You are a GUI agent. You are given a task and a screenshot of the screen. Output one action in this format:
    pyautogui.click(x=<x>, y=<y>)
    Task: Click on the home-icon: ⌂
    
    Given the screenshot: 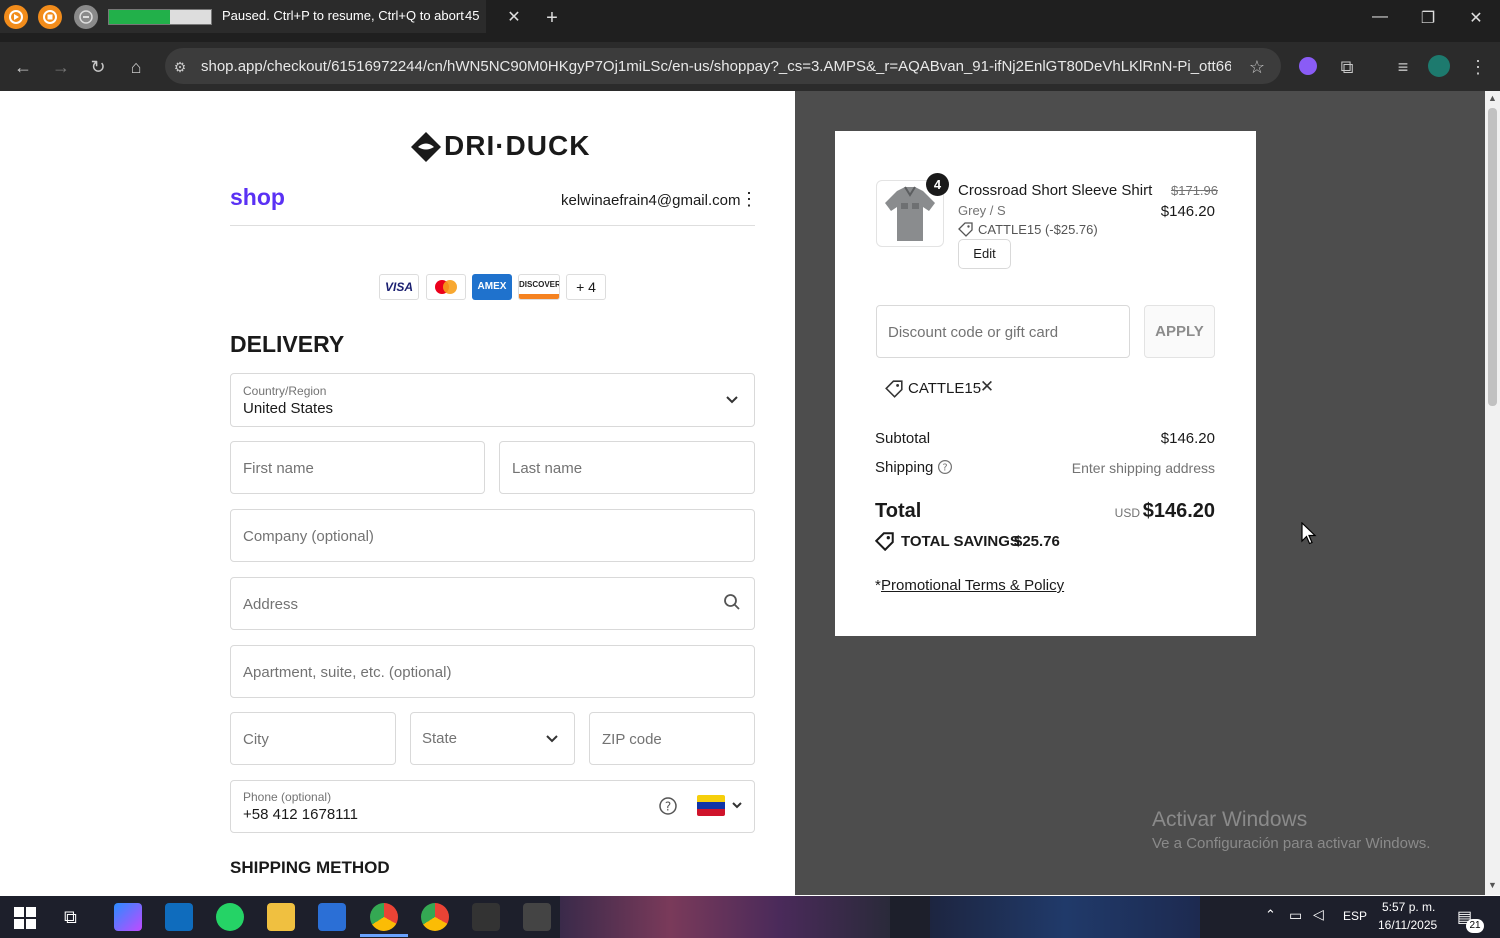 What is the action you would take?
    pyautogui.click(x=136, y=67)
    